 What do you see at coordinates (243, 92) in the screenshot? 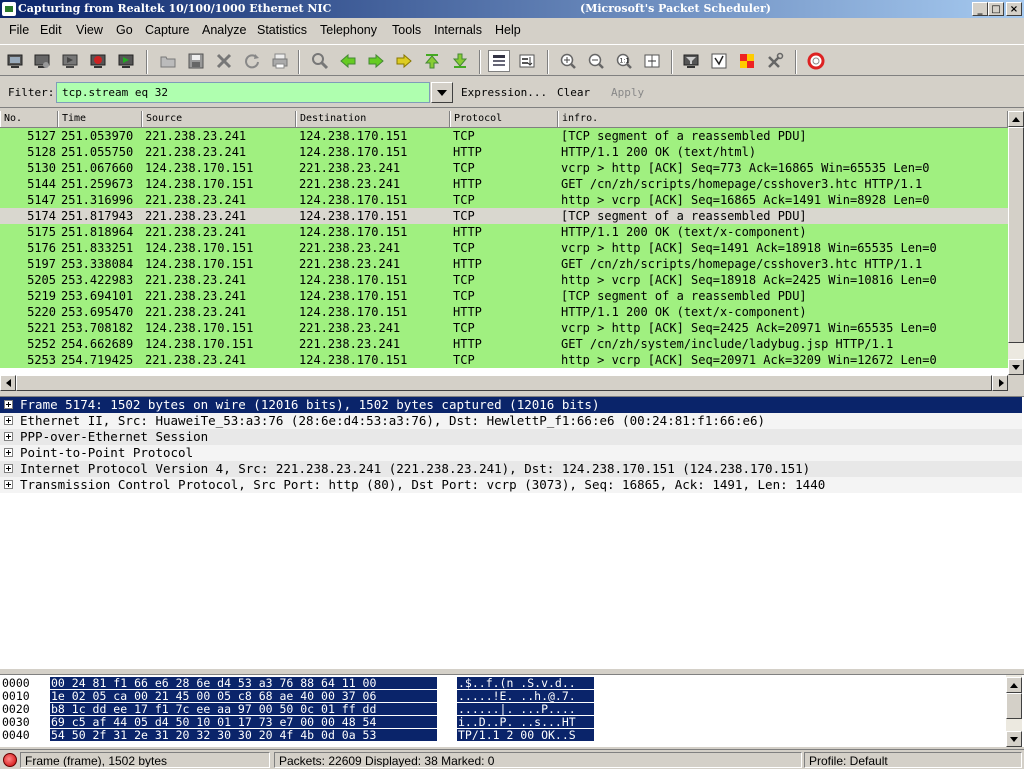
I see `filter-input: tcp.stream eq 32` at bounding box center [243, 92].